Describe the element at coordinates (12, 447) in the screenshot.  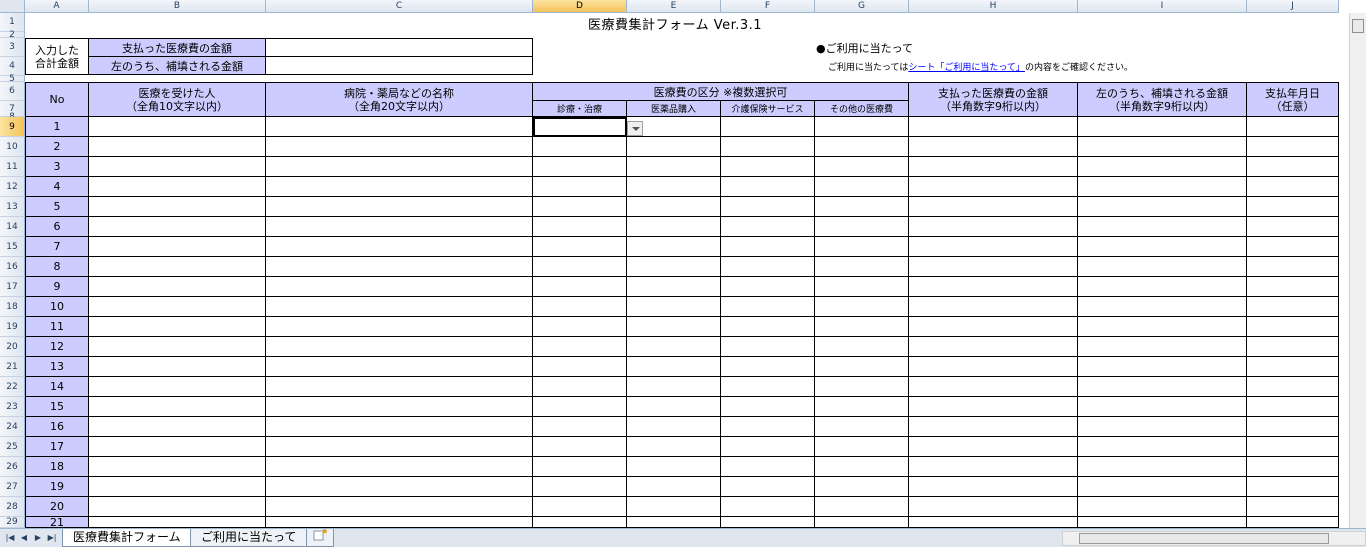
I see `row-header-25: 25` at that location.